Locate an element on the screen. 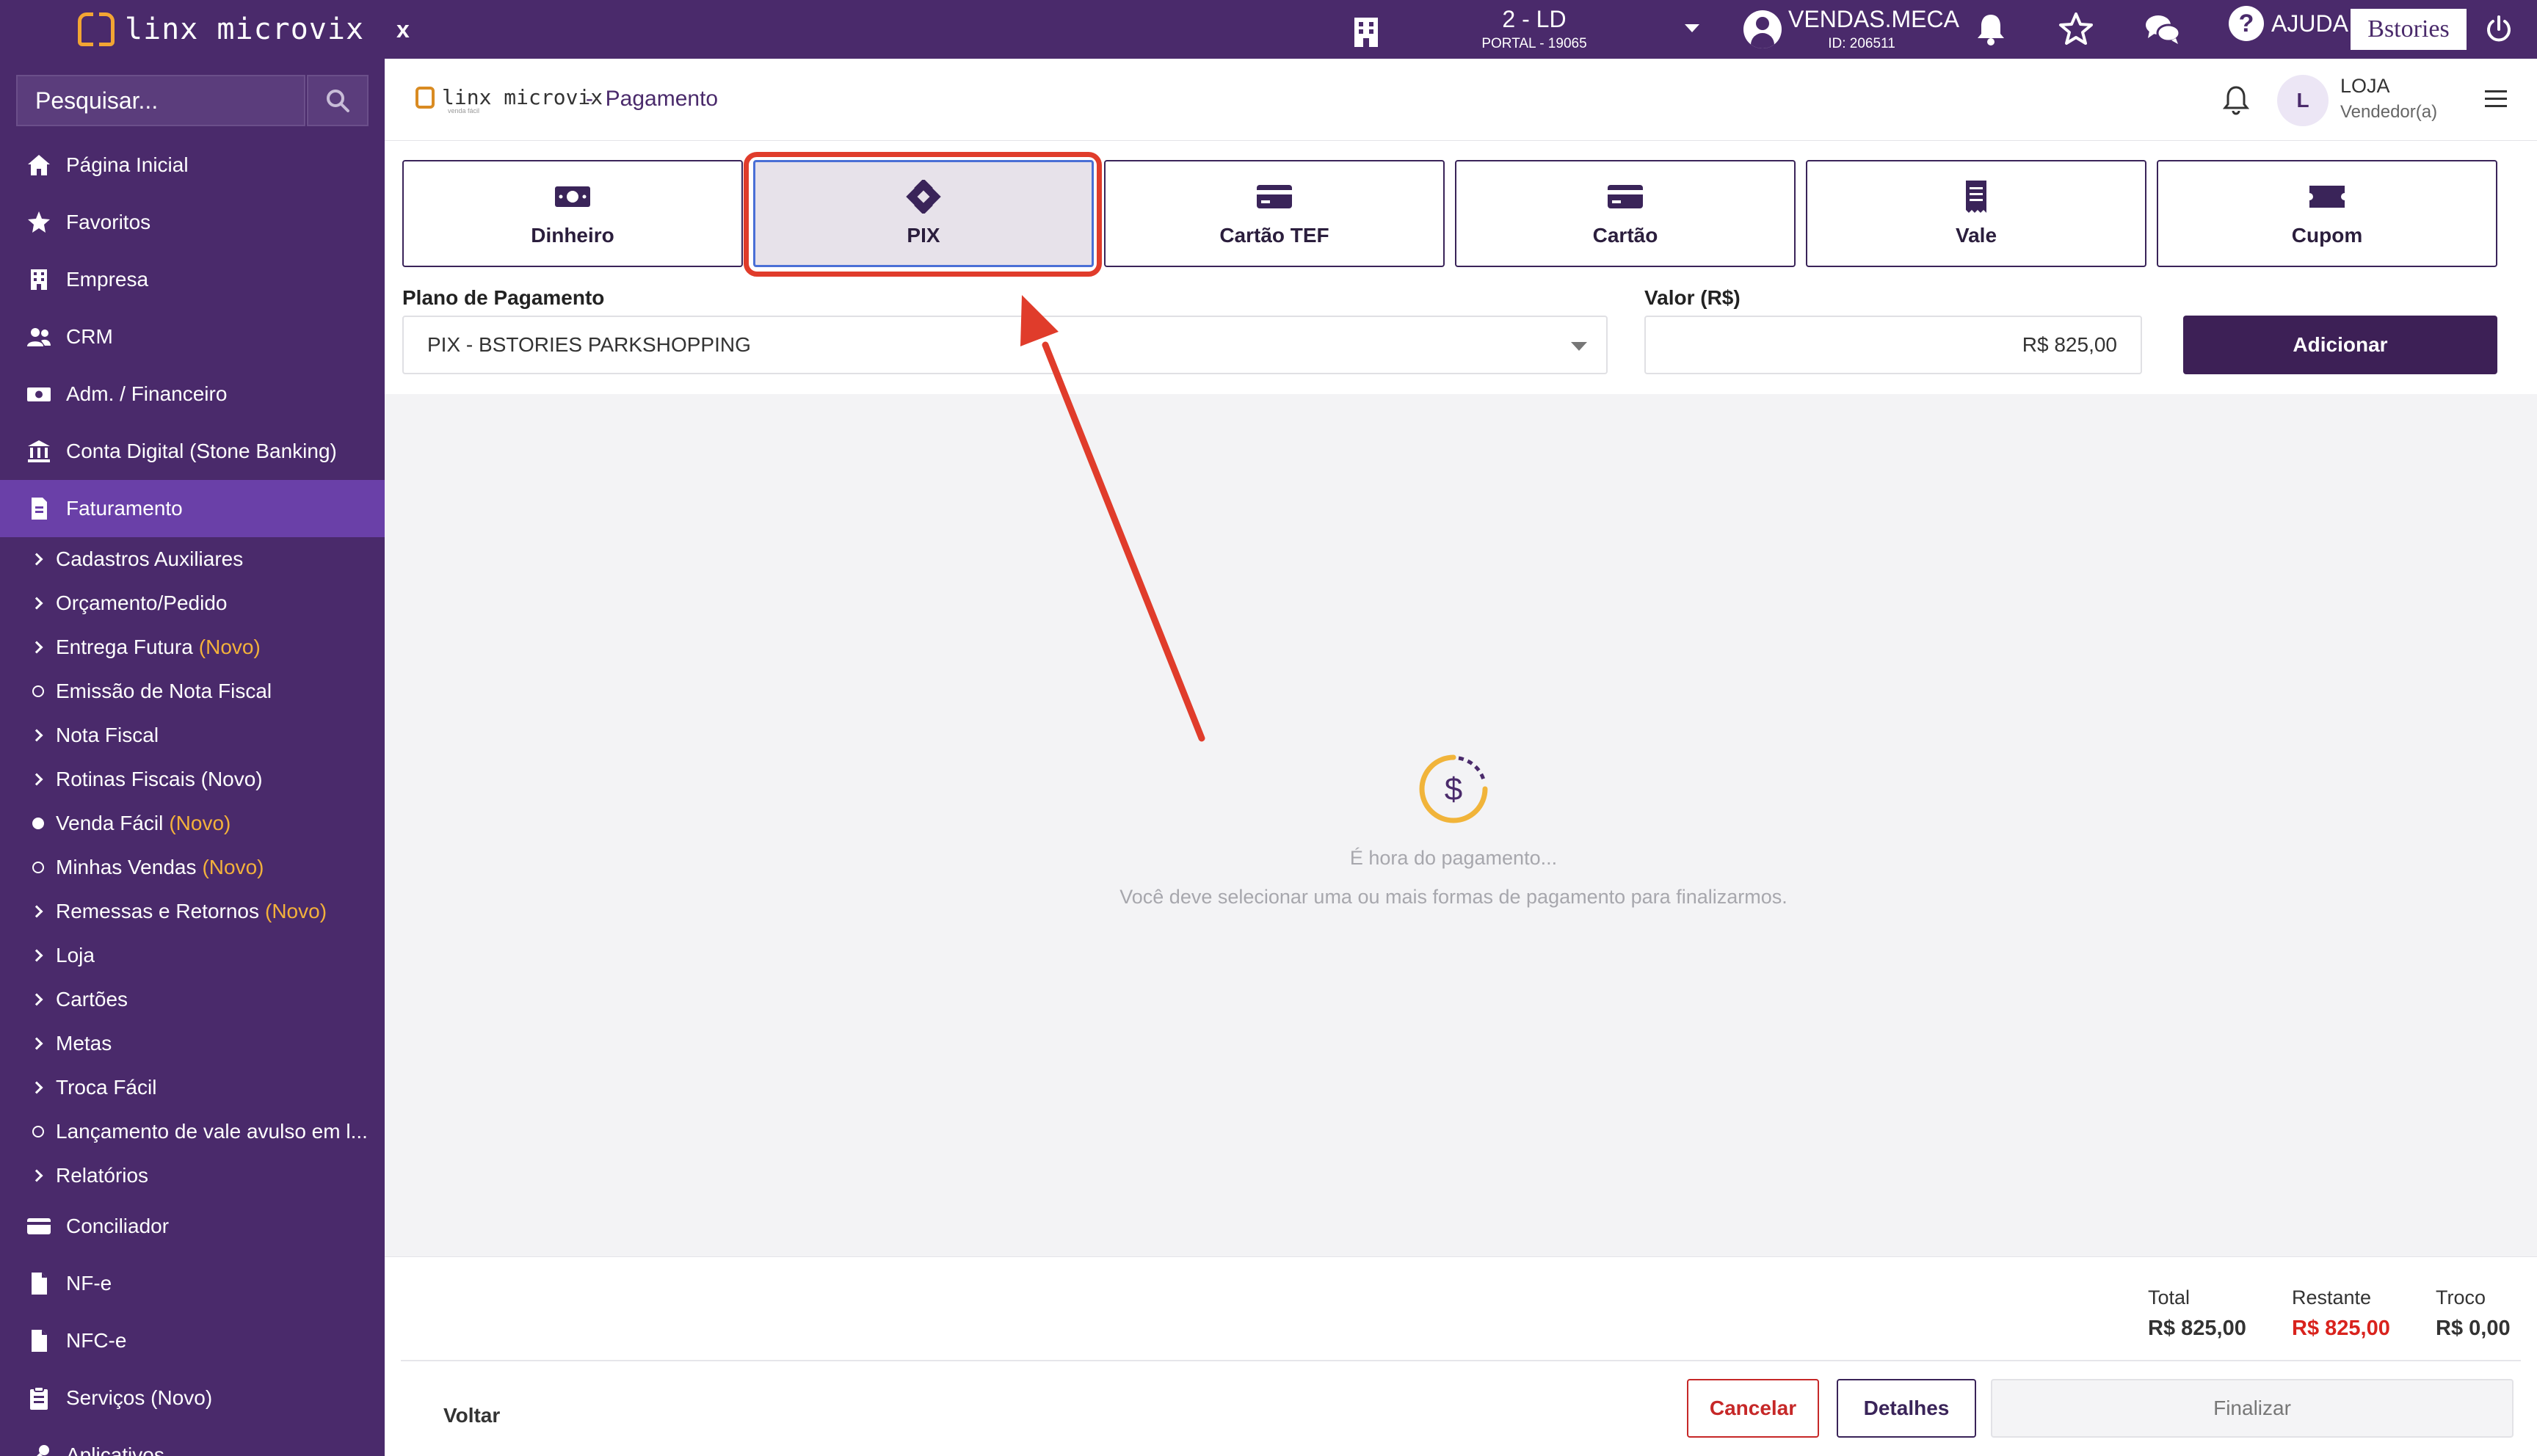 Image resolution: width=2537 pixels, height=1456 pixels. sidebar-item-favorites: Favoritos is located at coordinates (192, 222).